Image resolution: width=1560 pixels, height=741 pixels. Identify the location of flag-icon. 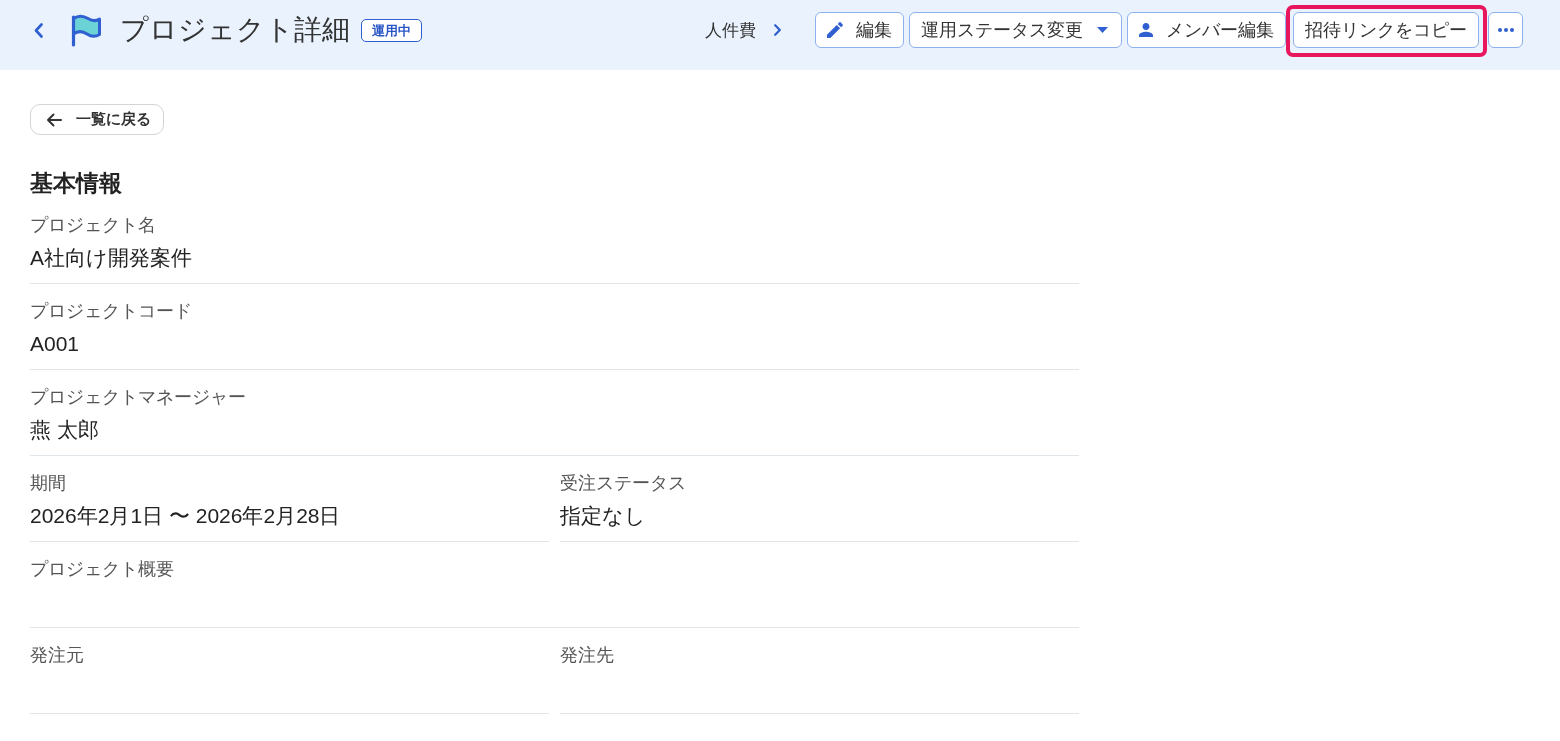
(85, 30).